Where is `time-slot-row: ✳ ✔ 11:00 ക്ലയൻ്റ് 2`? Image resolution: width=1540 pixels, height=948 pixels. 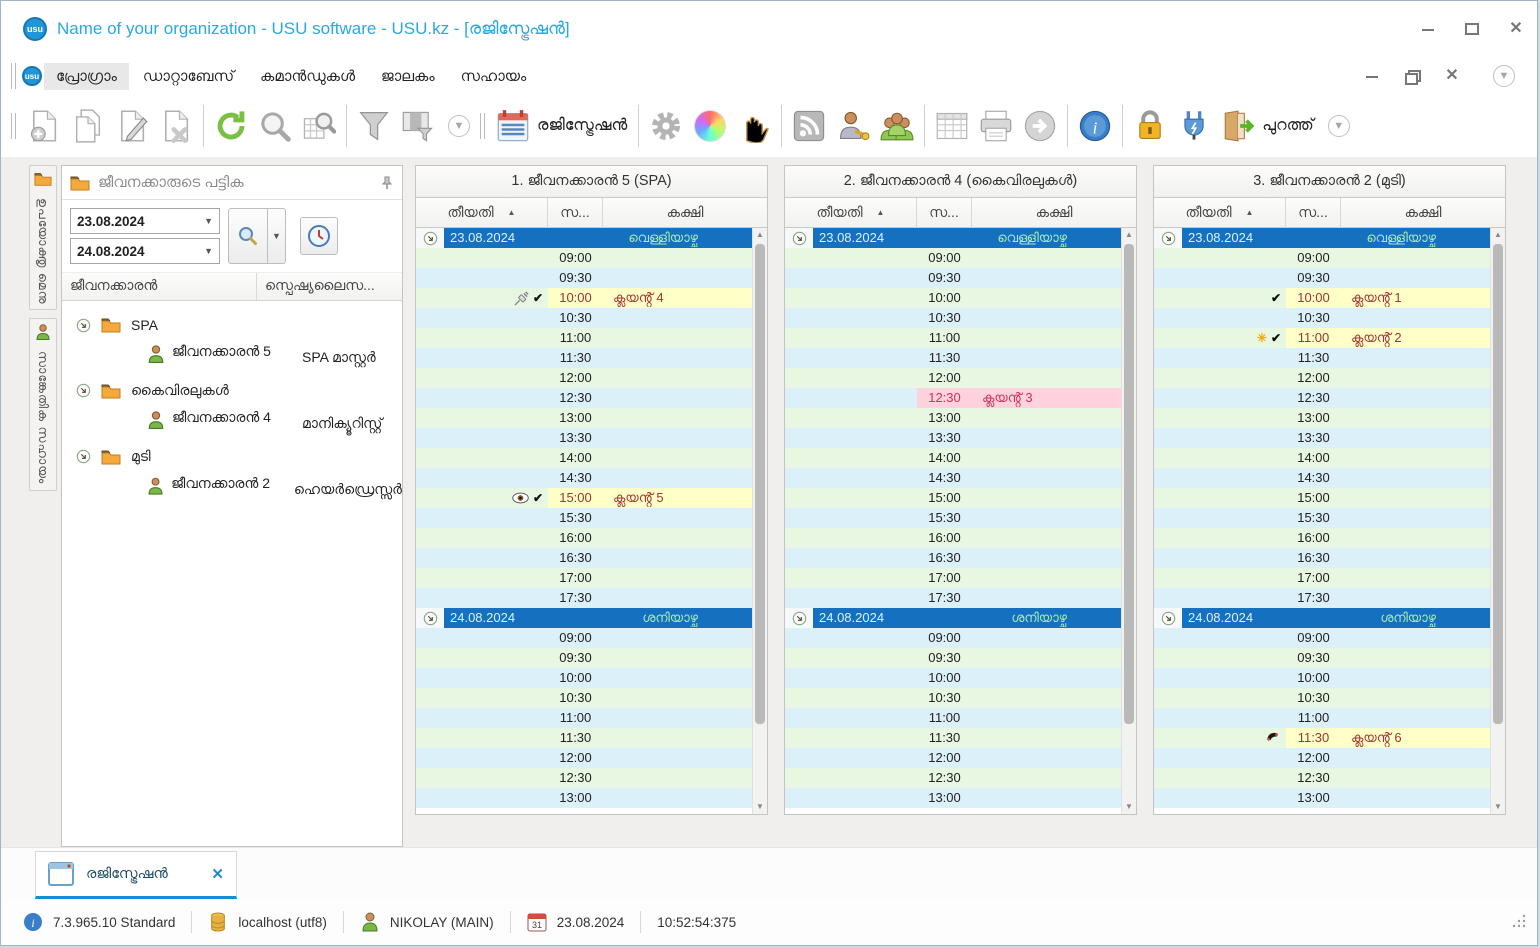 time-slot-row: ✳ ✔ 11:00 ക്ലയൻ്റ് 2 is located at coordinates (1322, 338).